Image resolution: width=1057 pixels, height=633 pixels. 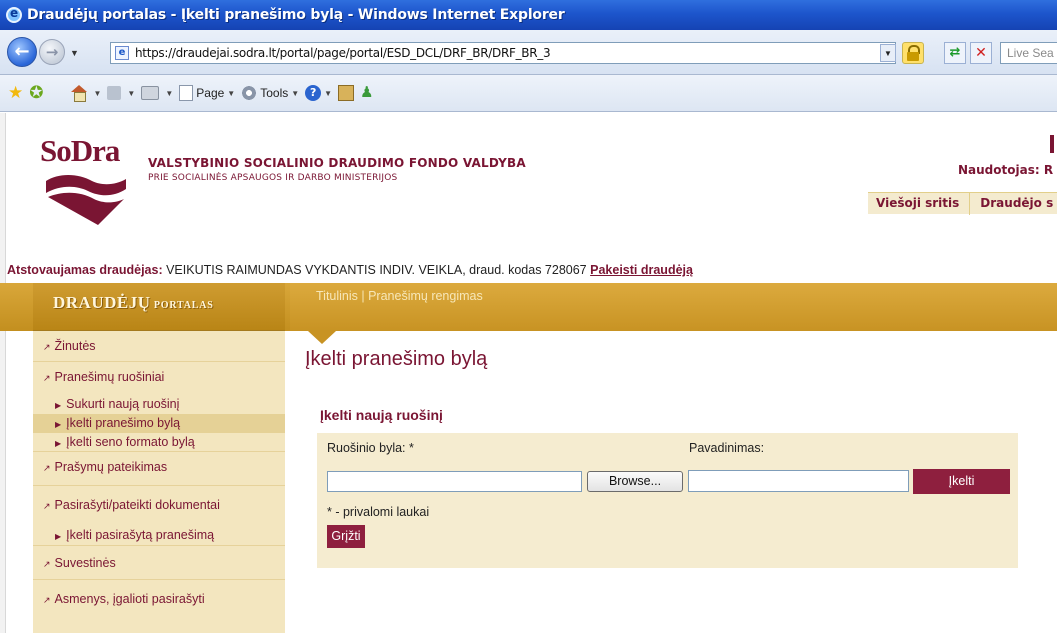 I want to click on tab-insurer-area: Draudėjo s, so click(x=1013, y=204).